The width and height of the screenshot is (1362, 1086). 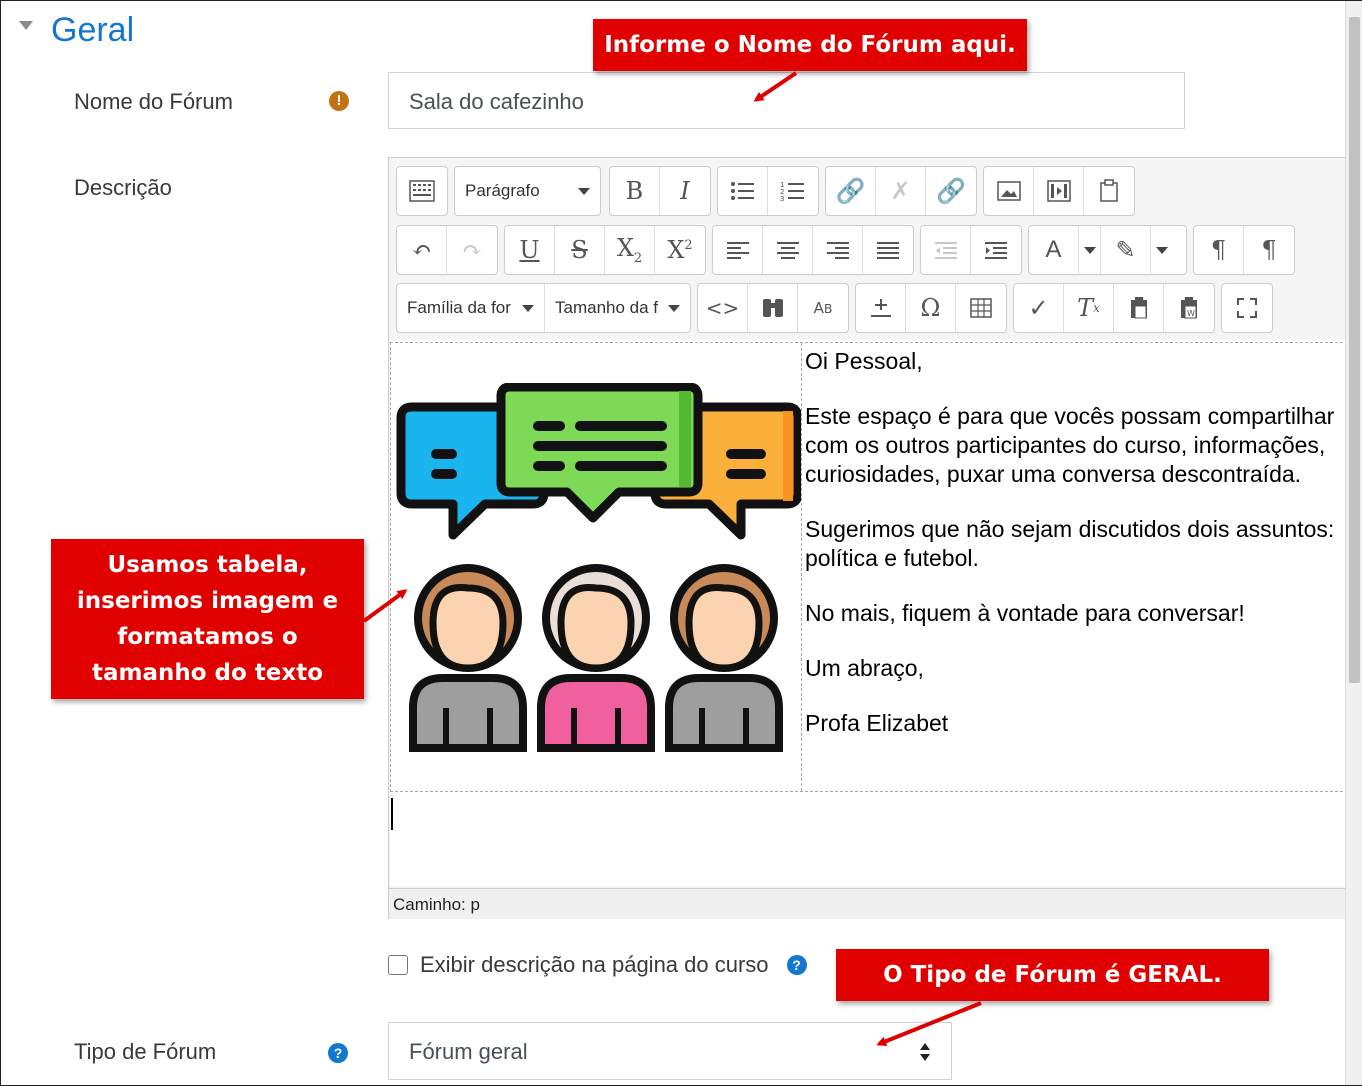 I want to click on collapse-toggle-icon, so click(x=26, y=25).